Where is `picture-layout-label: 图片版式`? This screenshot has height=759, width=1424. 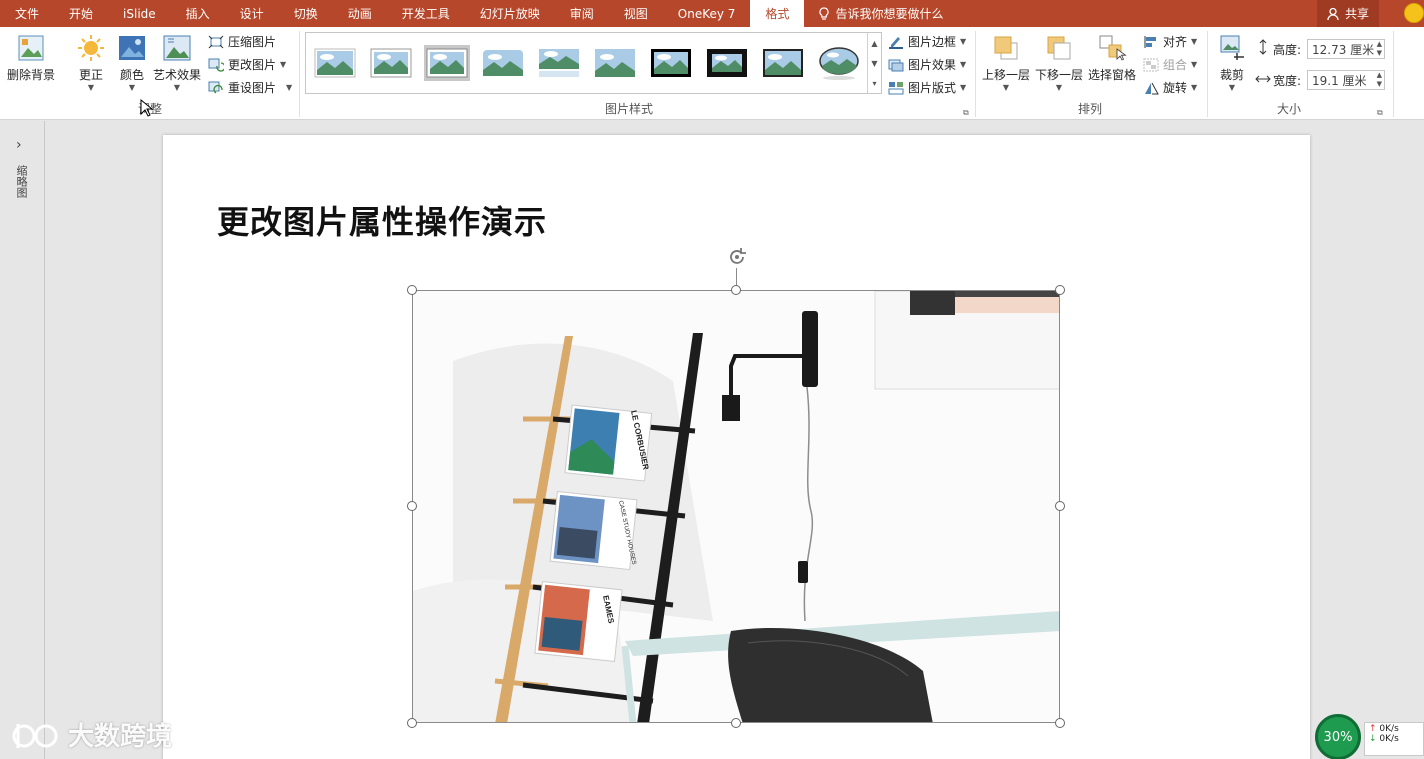
picture-layout-label: 图片版式 is located at coordinates (932, 88).